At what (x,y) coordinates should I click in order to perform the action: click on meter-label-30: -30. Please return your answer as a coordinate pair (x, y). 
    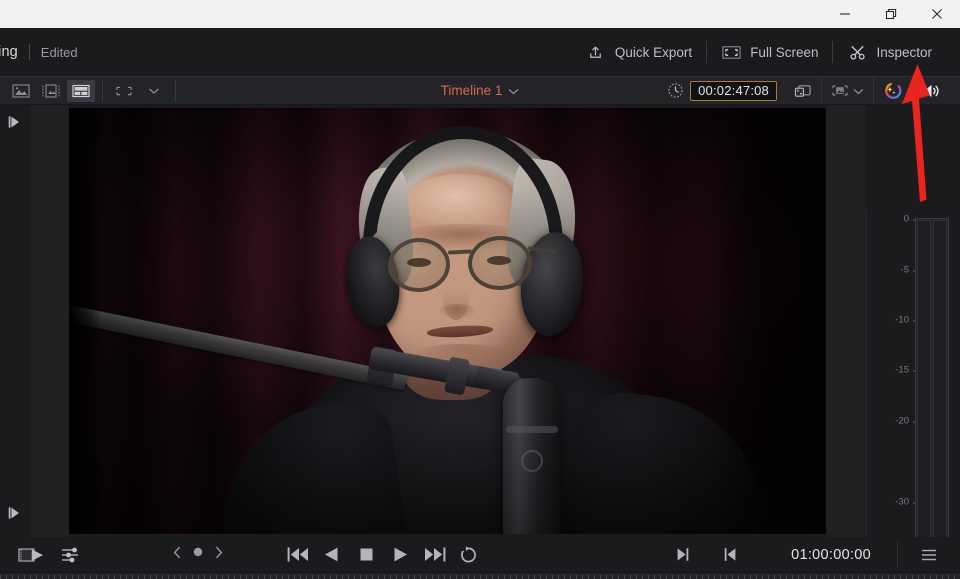
    Looking at the image, I should click on (906, 502).